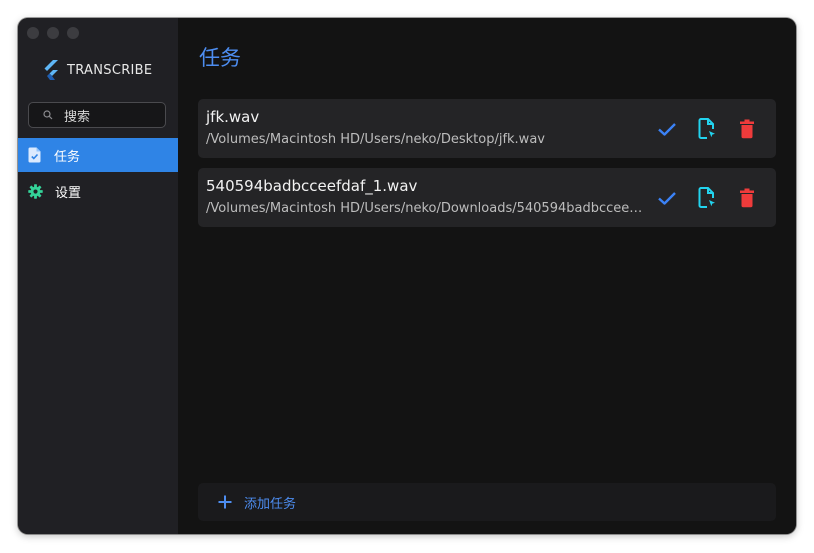 Image resolution: width=814 pixels, height=553 pixels. I want to click on sidebar-item-tasks: 任务, so click(98, 155).